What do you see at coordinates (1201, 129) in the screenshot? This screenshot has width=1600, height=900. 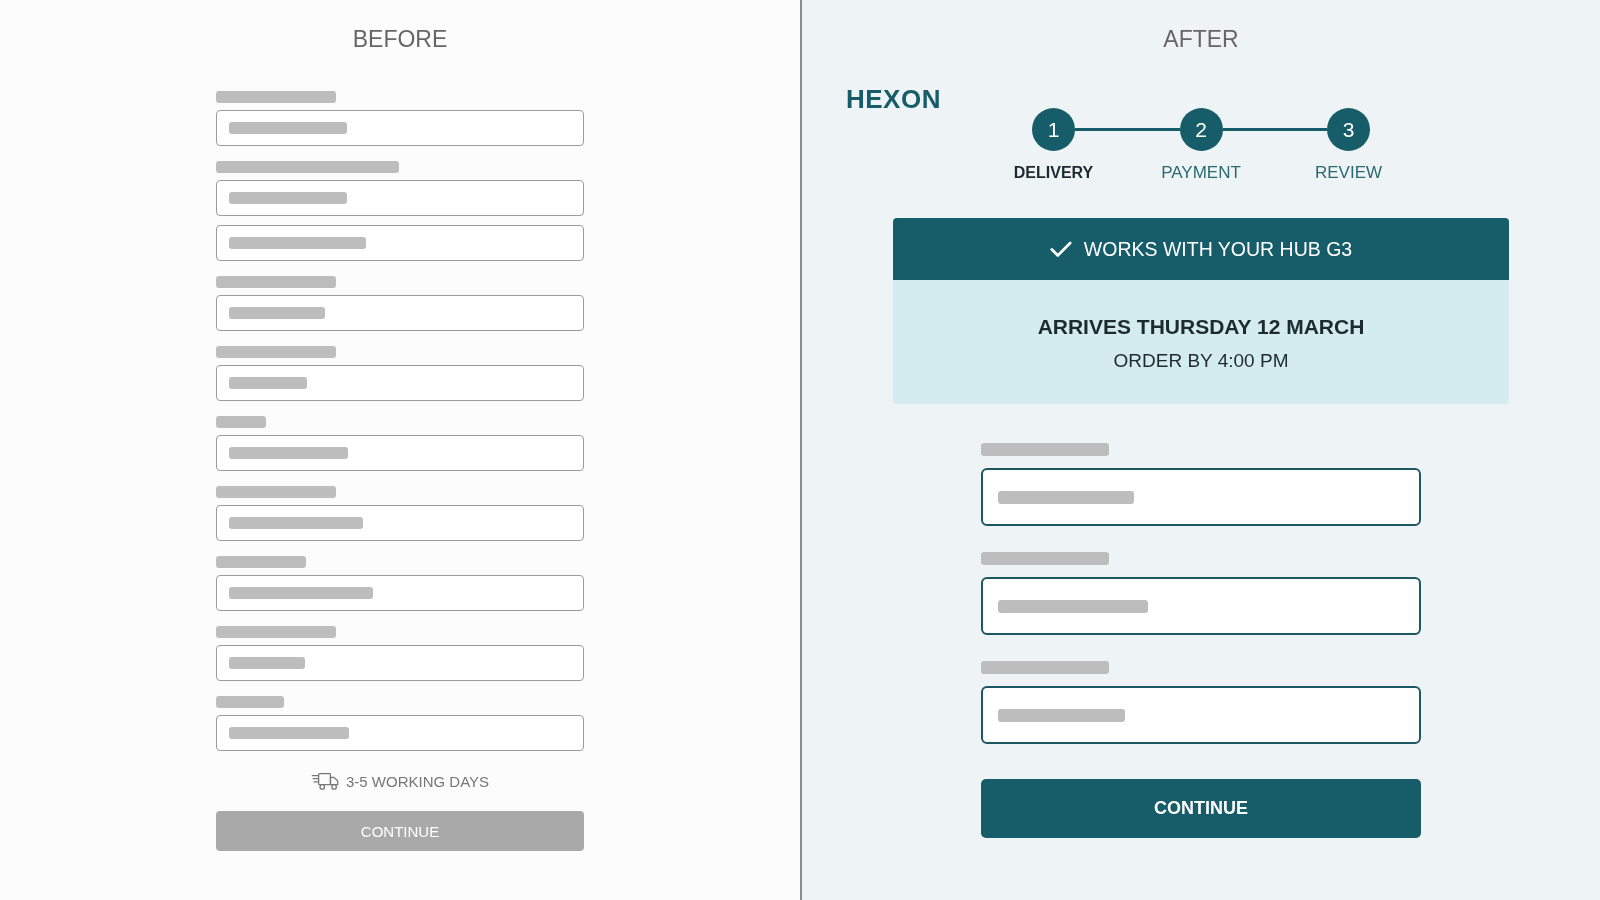 I see `step-circle: 2` at bounding box center [1201, 129].